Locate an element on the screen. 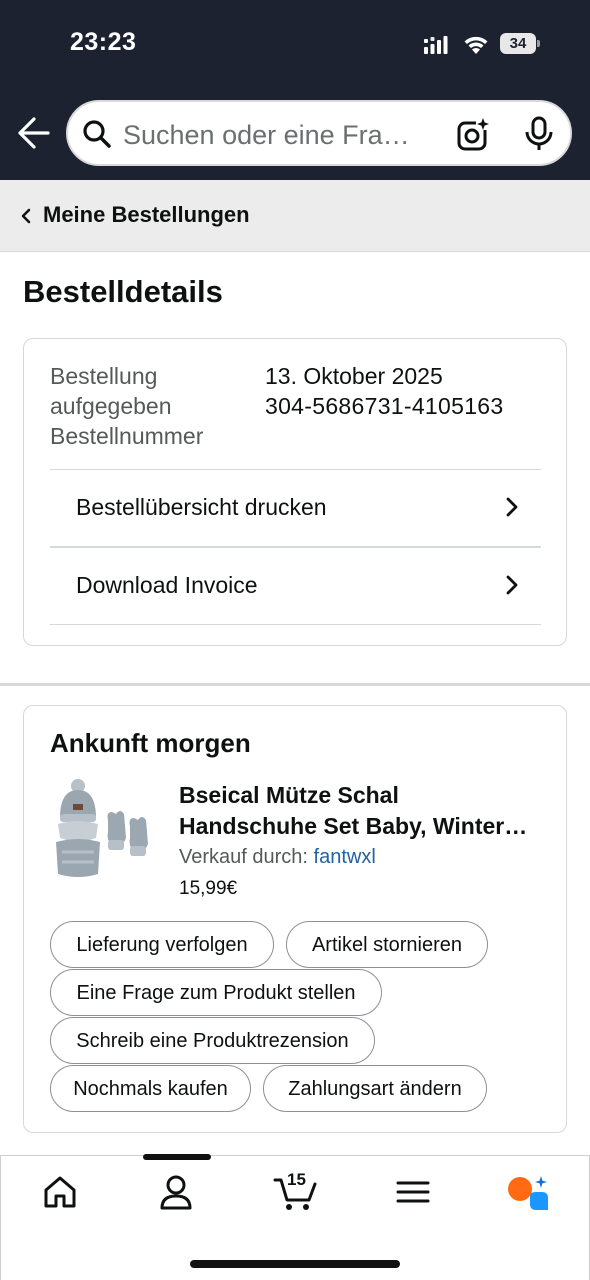 The height and width of the screenshot is (1280, 590). divider is located at coordinates (295, 624).